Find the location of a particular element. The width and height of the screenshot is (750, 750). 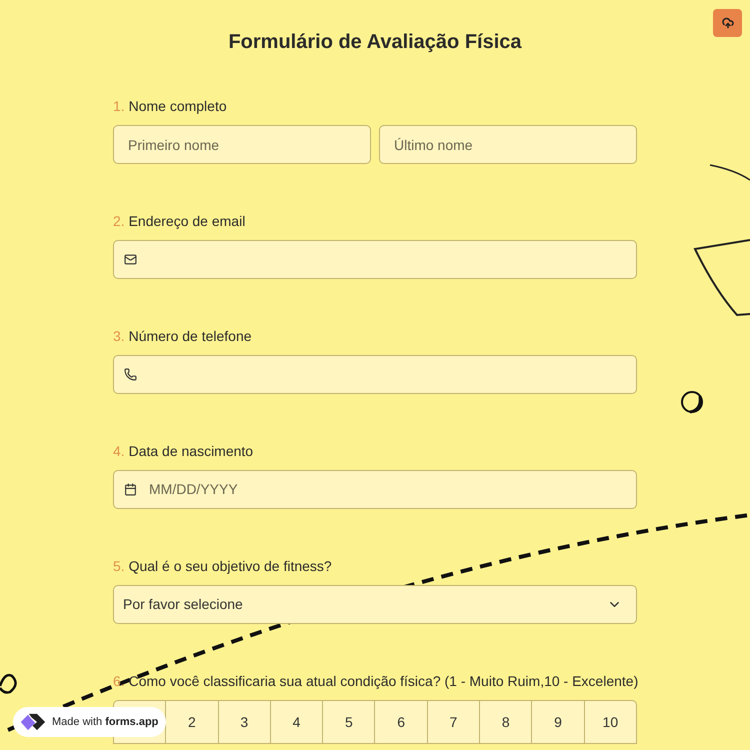

rating-option: 2 is located at coordinates (192, 722).